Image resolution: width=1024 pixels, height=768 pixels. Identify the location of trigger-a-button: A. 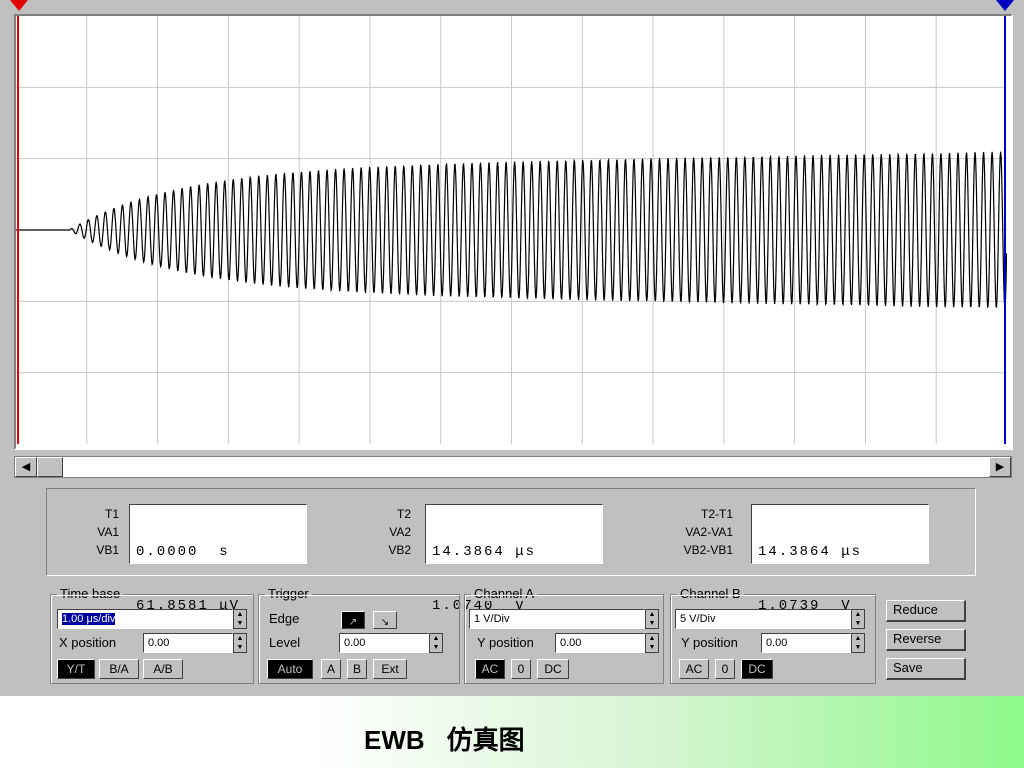
(331, 669).